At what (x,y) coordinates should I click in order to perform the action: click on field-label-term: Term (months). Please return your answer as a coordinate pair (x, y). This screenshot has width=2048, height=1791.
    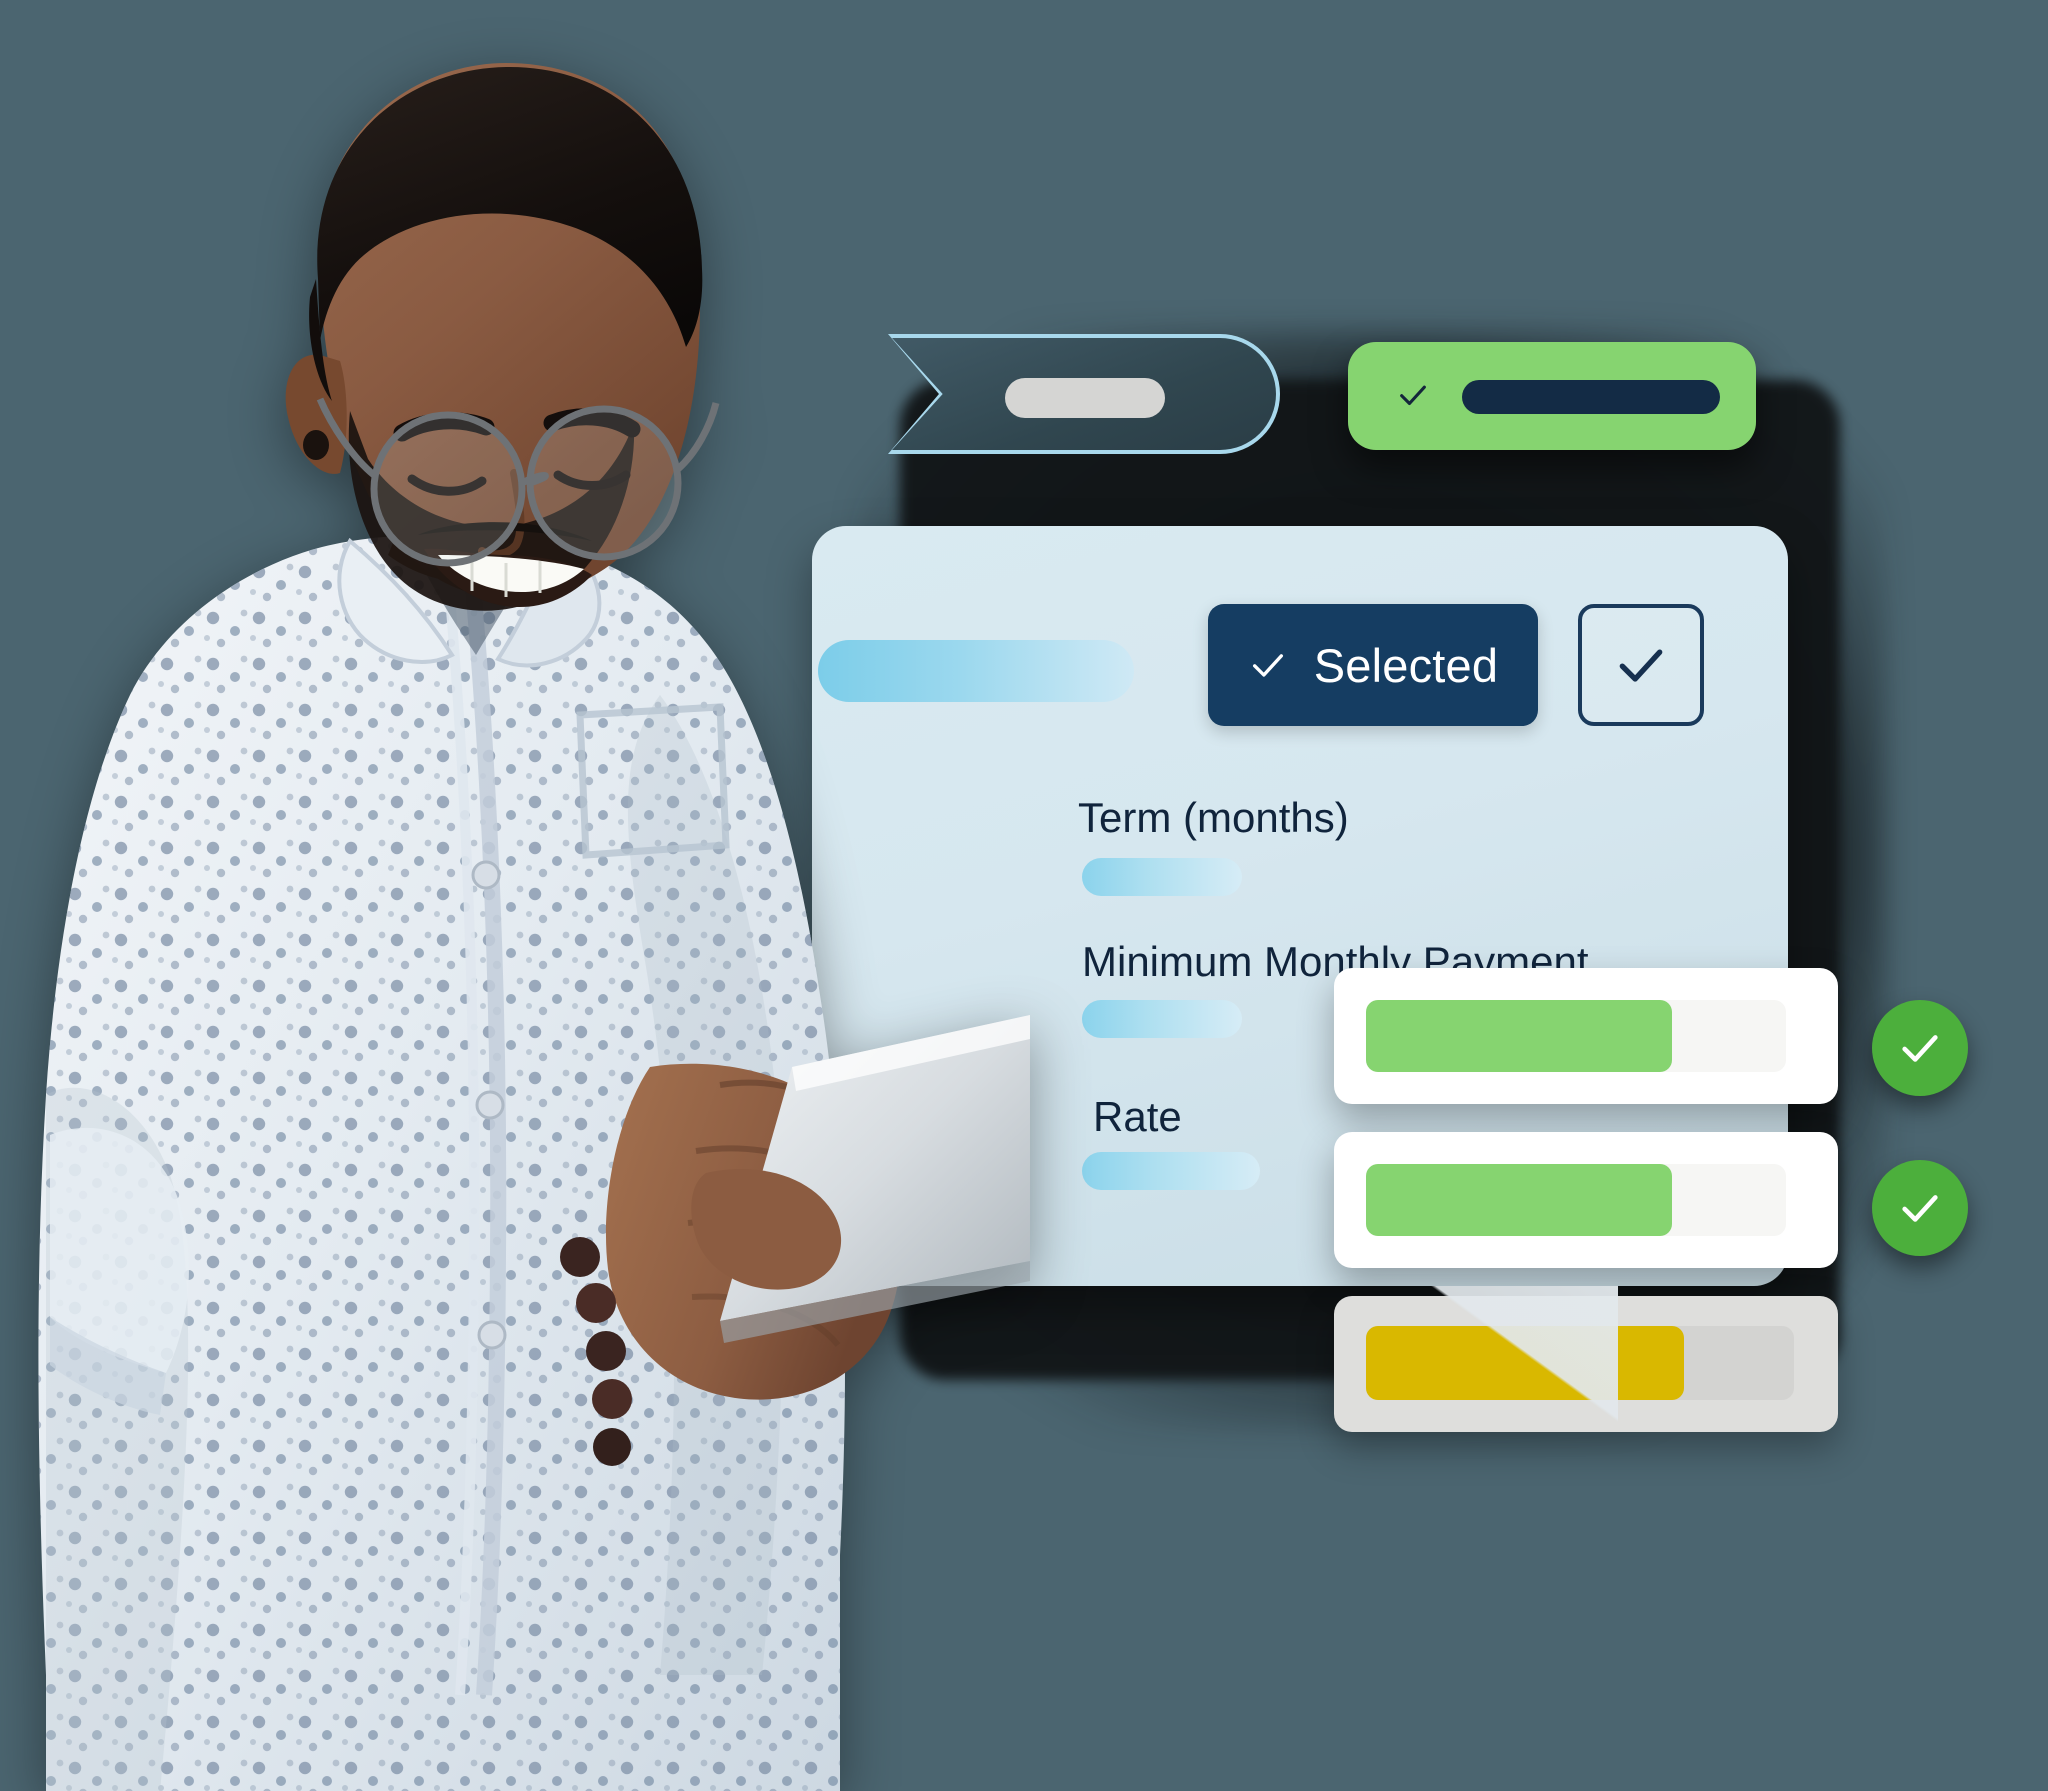
    Looking at the image, I should click on (1213, 817).